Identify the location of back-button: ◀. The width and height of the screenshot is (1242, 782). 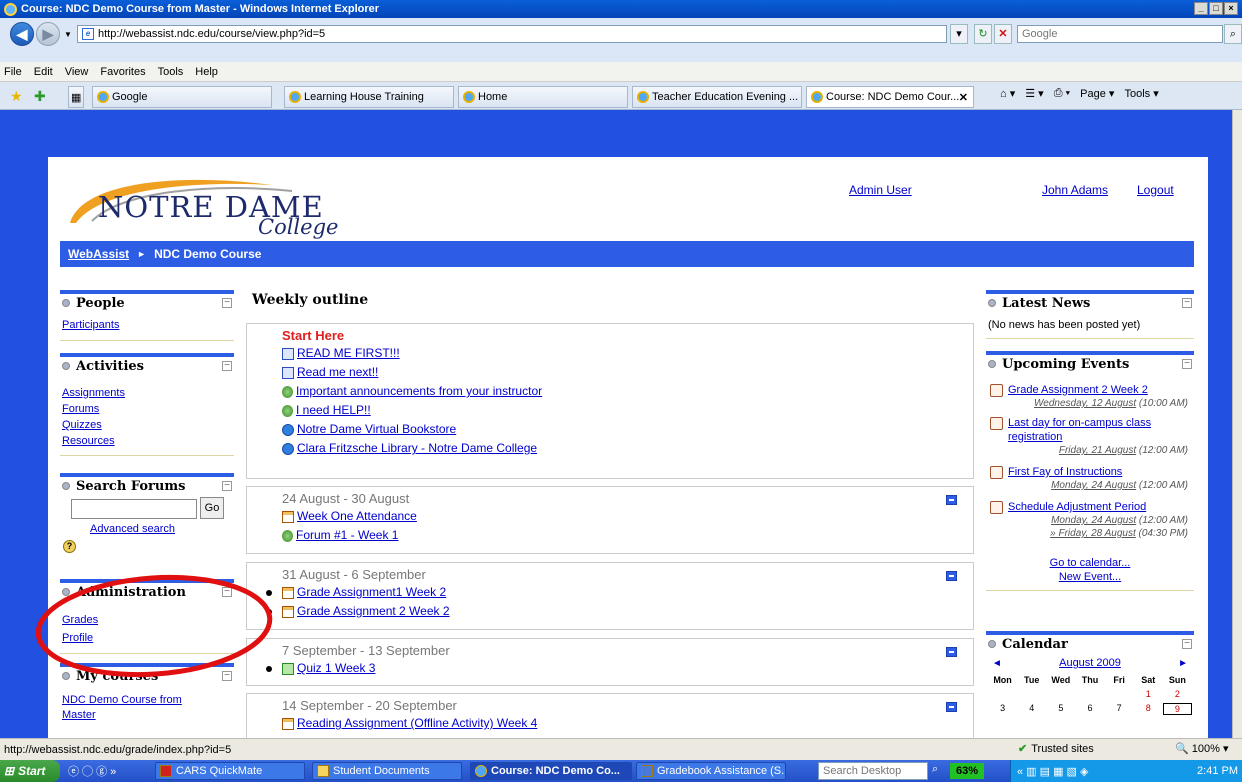
(22, 34).